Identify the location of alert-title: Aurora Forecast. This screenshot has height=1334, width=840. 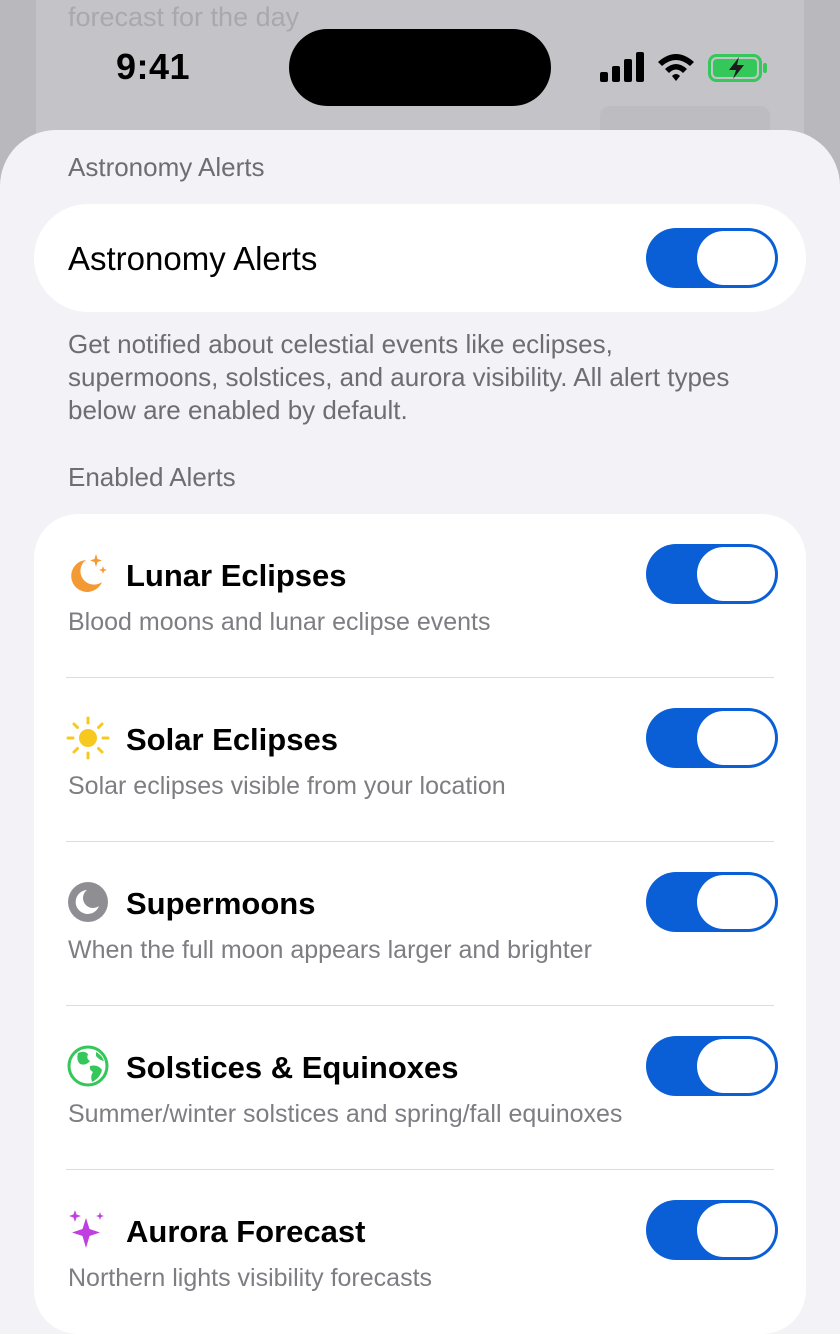
(246, 1231).